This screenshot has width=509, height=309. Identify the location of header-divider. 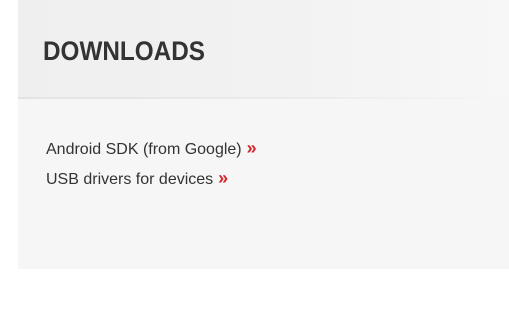
(263, 98).